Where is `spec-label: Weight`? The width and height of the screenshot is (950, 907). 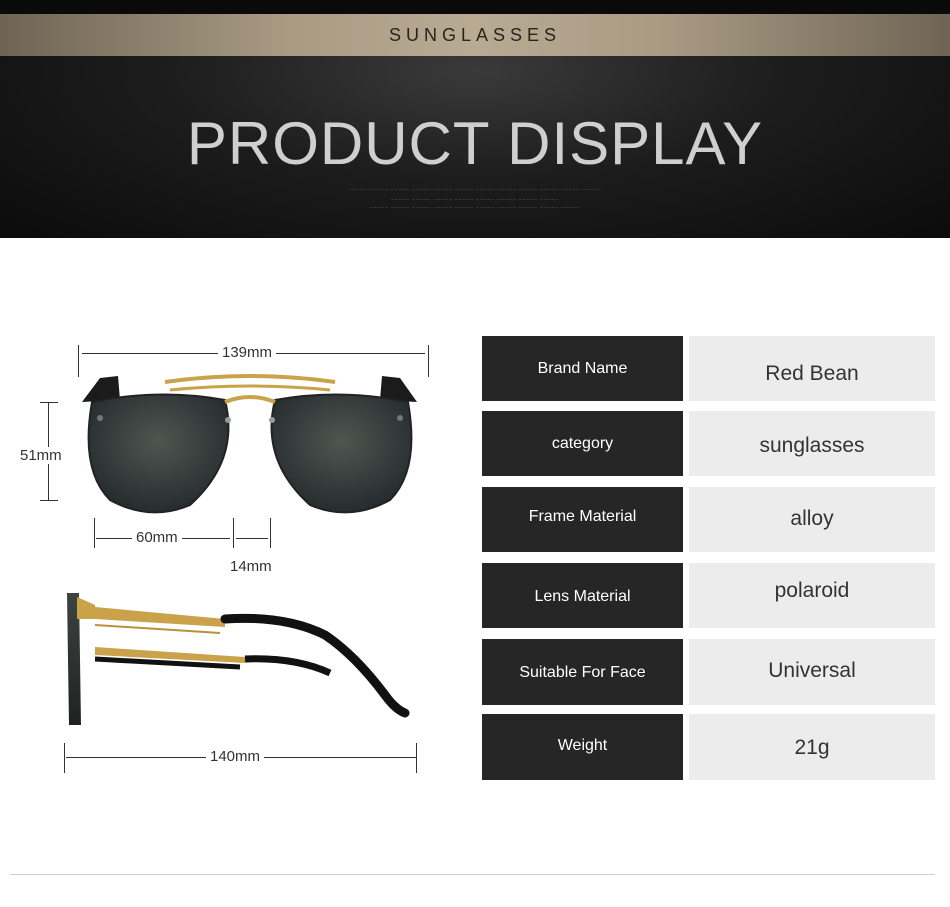 spec-label: Weight is located at coordinates (582, 747).